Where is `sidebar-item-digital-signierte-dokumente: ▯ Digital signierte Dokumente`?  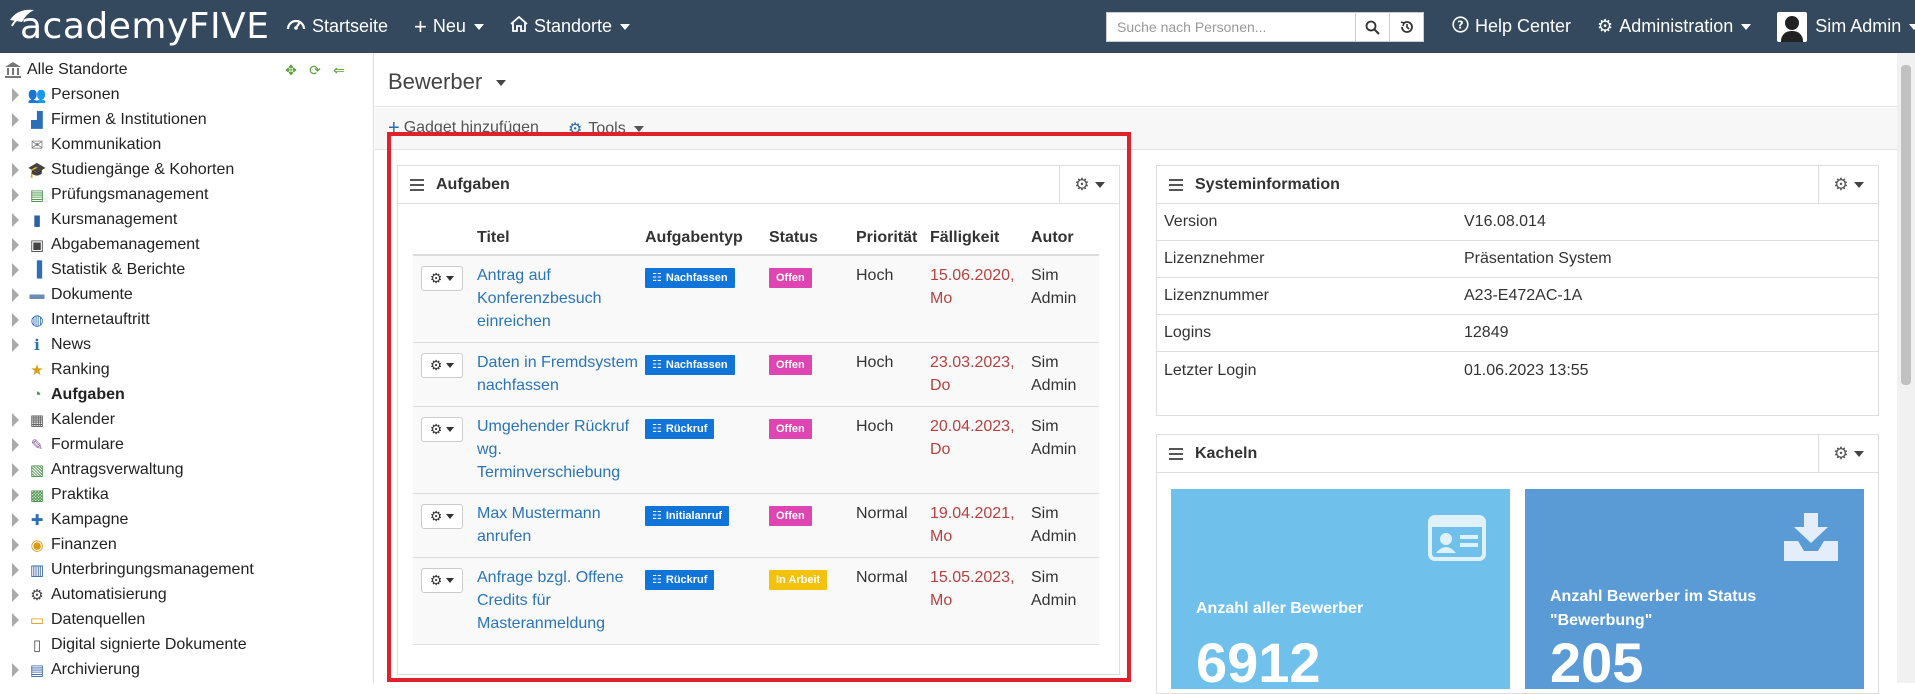
sidebar-item-digital-signierte-dokumente: ▯ Digital signierte Dokumente is located at coordinates (133, 644).